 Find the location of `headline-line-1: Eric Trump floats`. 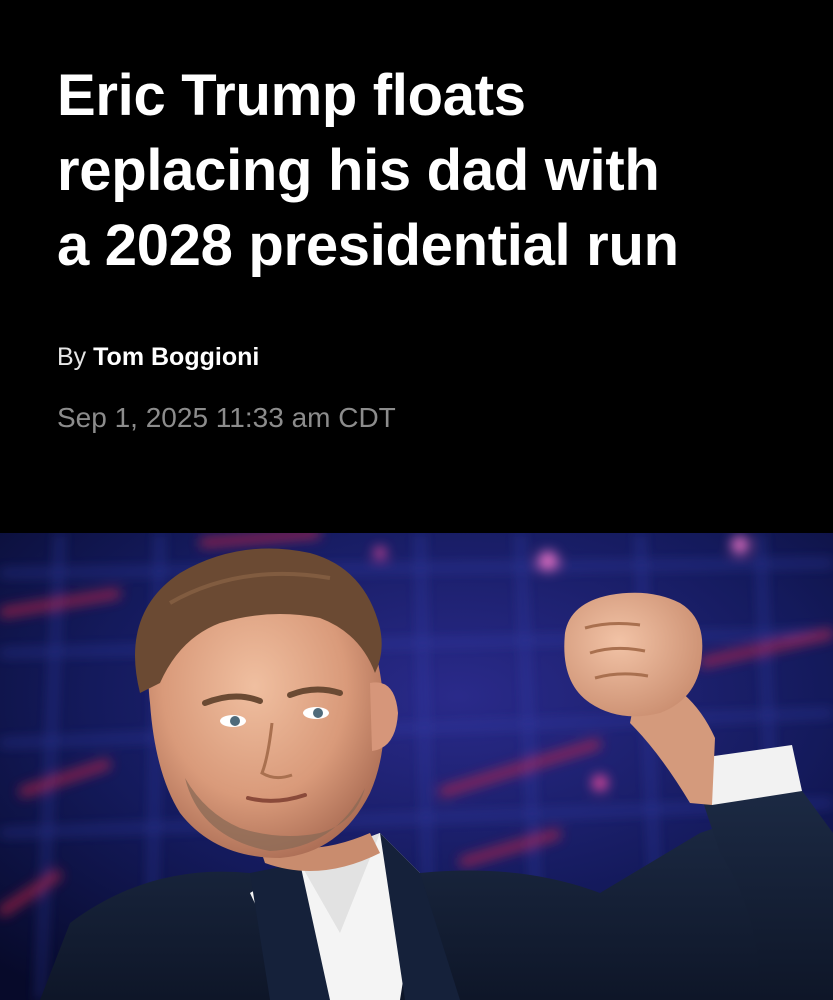

headline-line-1: Eric Trump floats is located at coordinates (291, 95).